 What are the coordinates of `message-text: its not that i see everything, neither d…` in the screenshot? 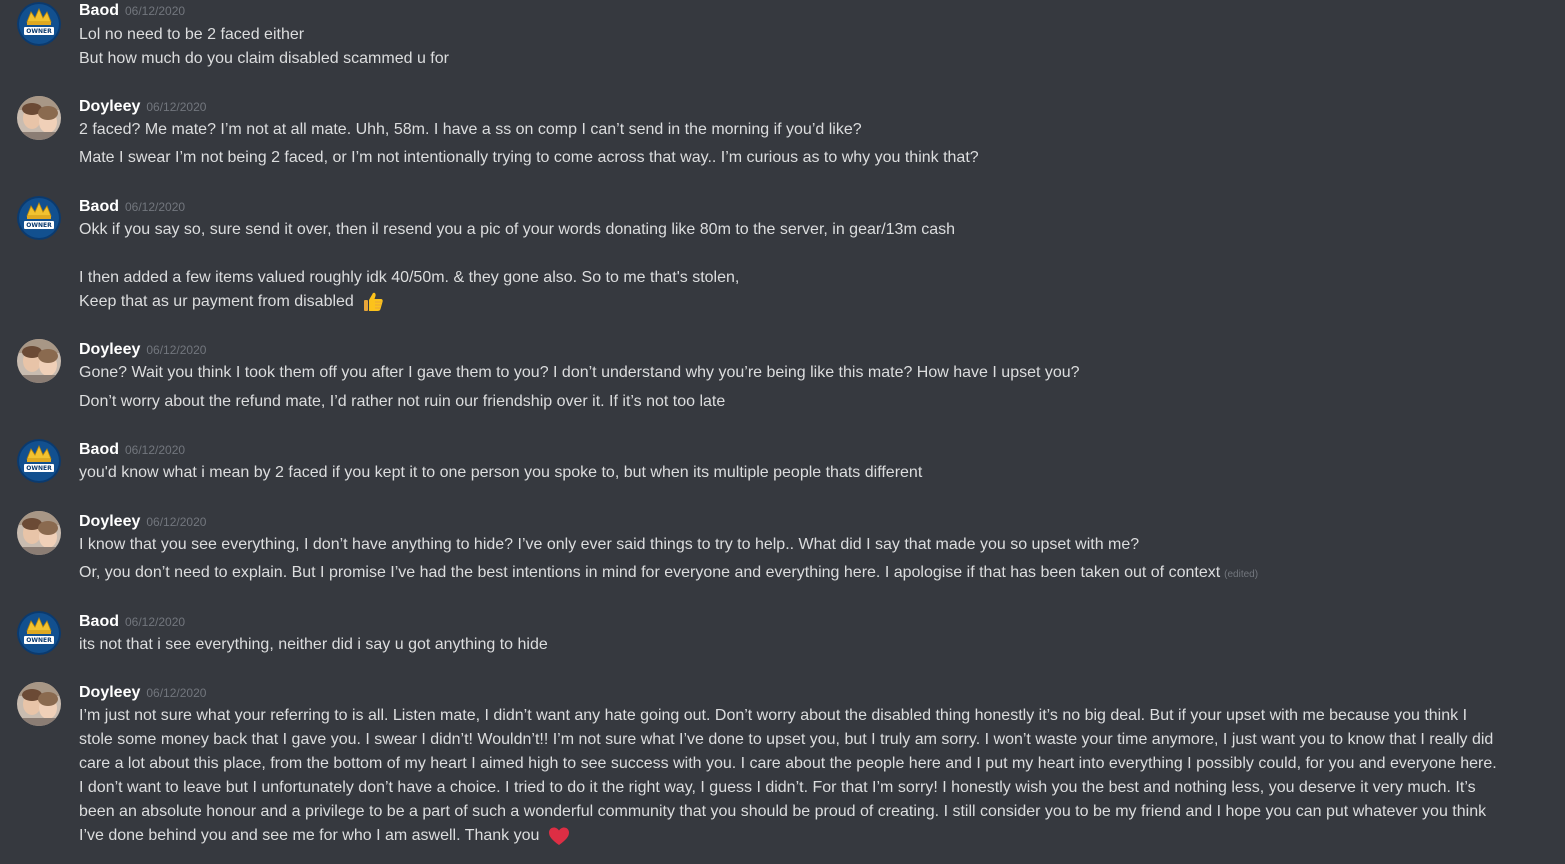 It's located at (313, 644).